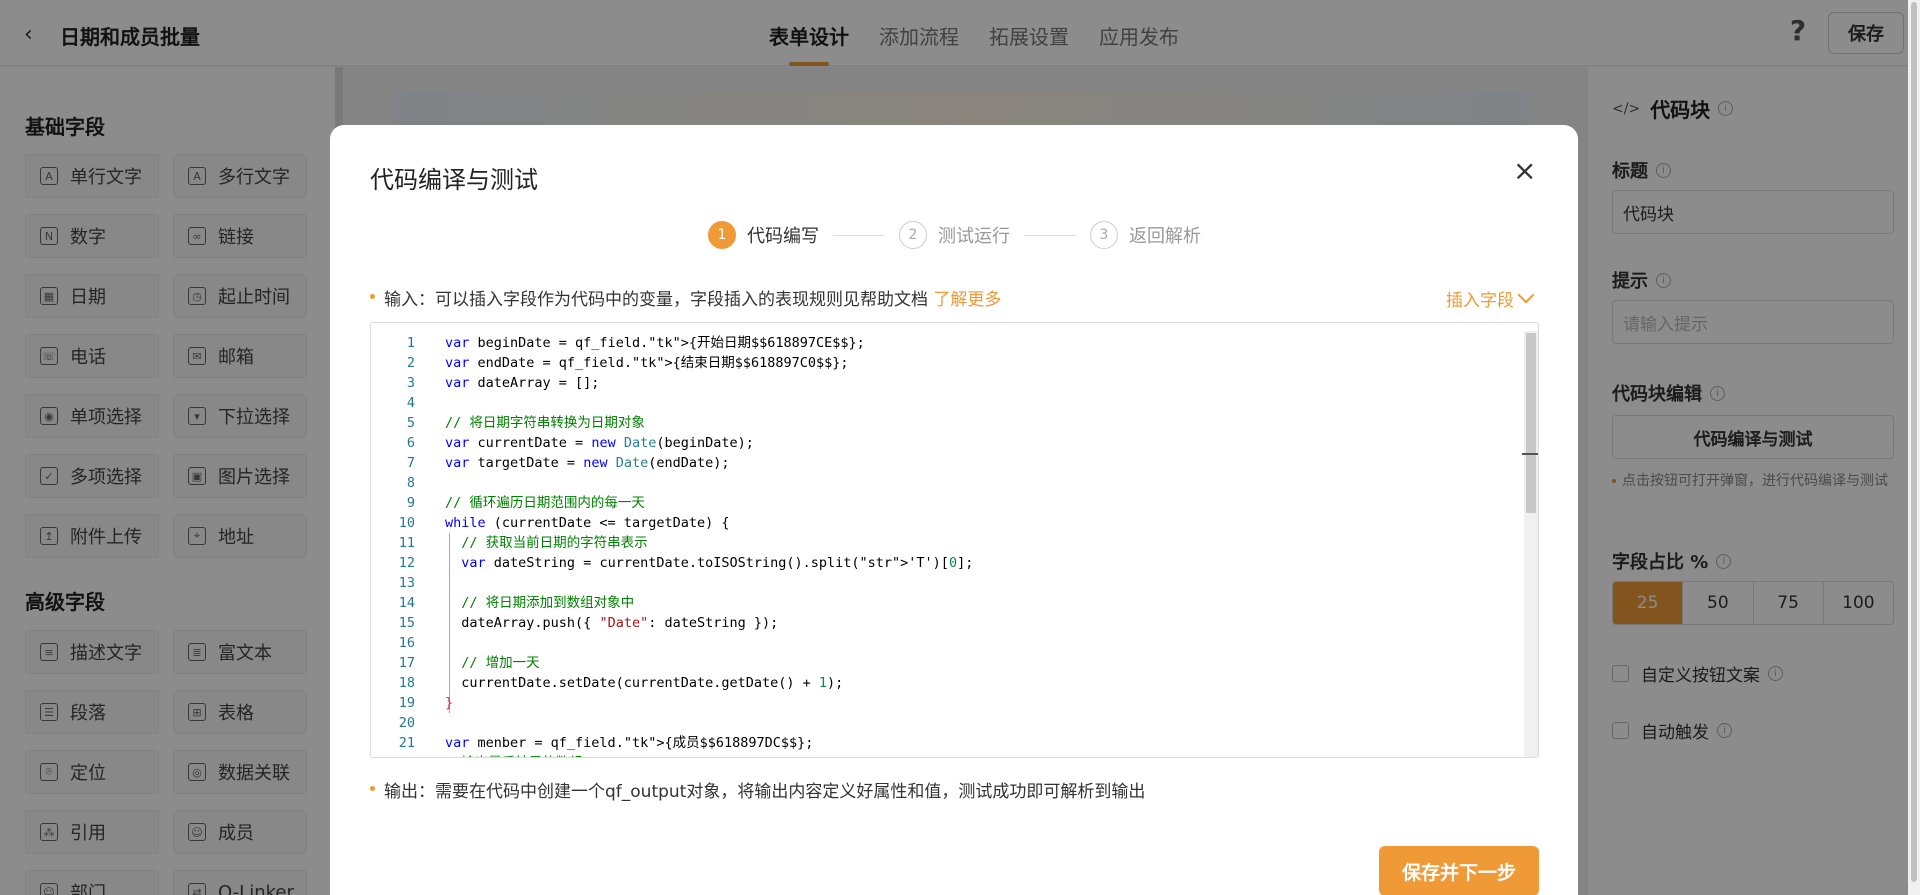  I want to click on modal-title: 代码编译与测试, so click(454, 180).